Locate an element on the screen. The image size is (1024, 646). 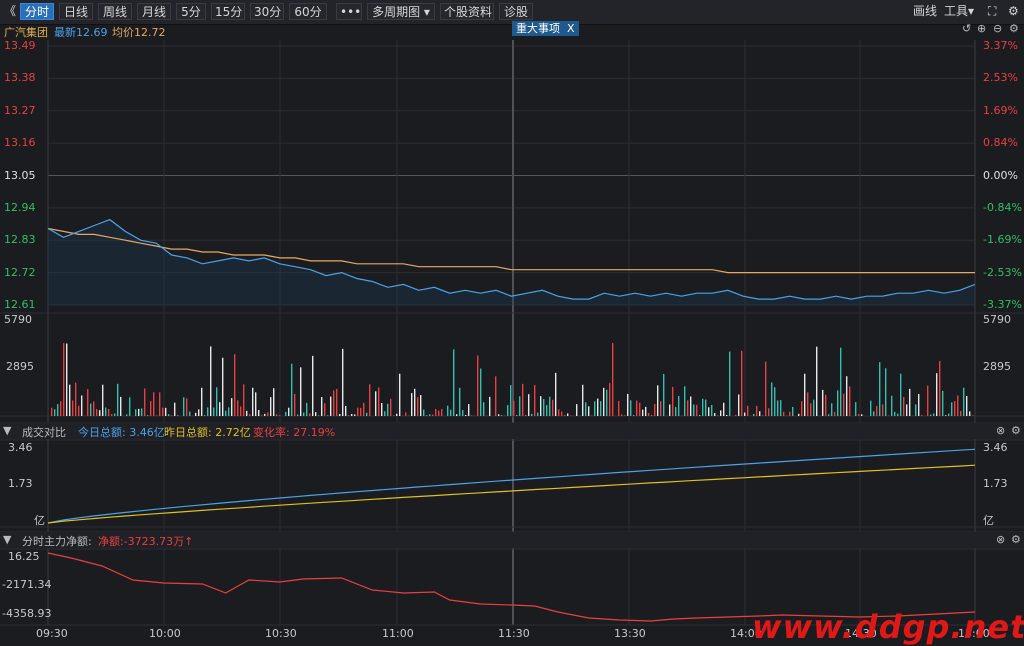
time-axis-label: 09:30 is located at coordinates (52, 633).